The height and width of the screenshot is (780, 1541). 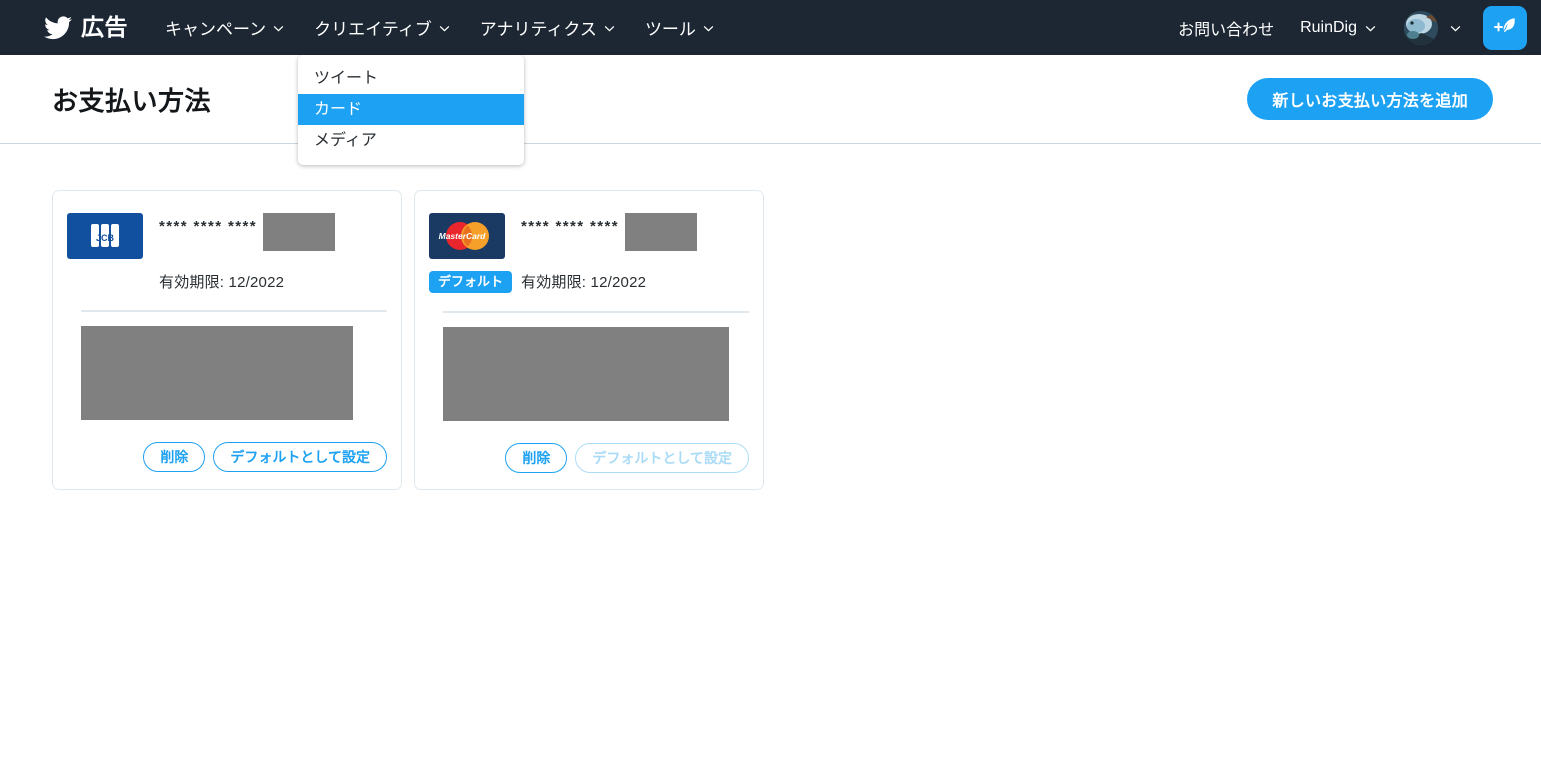 I want to click on dropdown-item-cards: カード, so click(x=411, y=109).